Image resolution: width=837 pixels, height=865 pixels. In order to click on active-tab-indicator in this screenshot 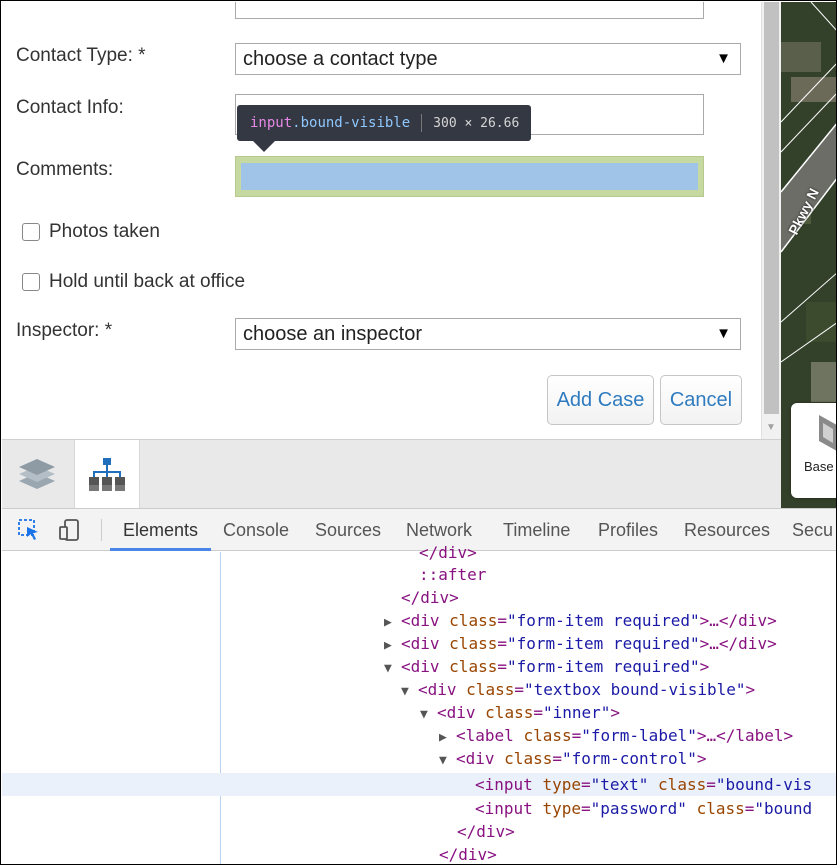, I will do `click(160, 549)`.